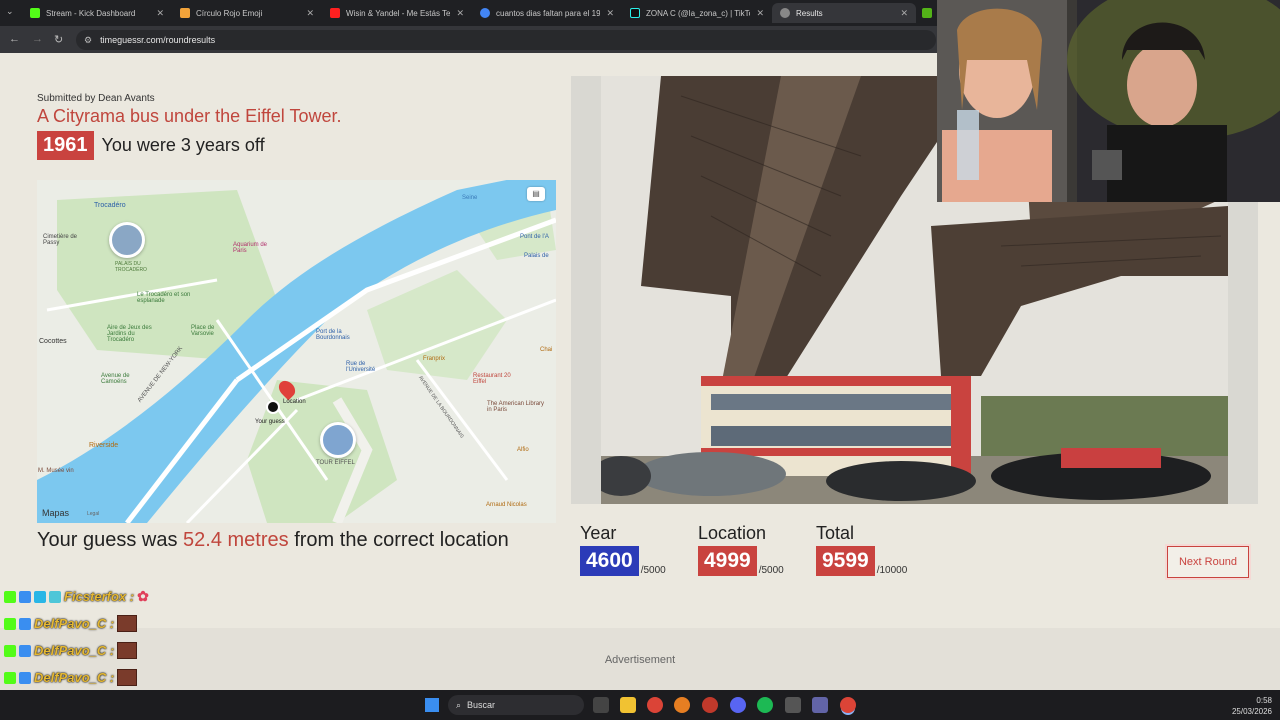  Describe the element at coordinates (682, 705) in the screenshot. I see `browser-app-icon` at that location.